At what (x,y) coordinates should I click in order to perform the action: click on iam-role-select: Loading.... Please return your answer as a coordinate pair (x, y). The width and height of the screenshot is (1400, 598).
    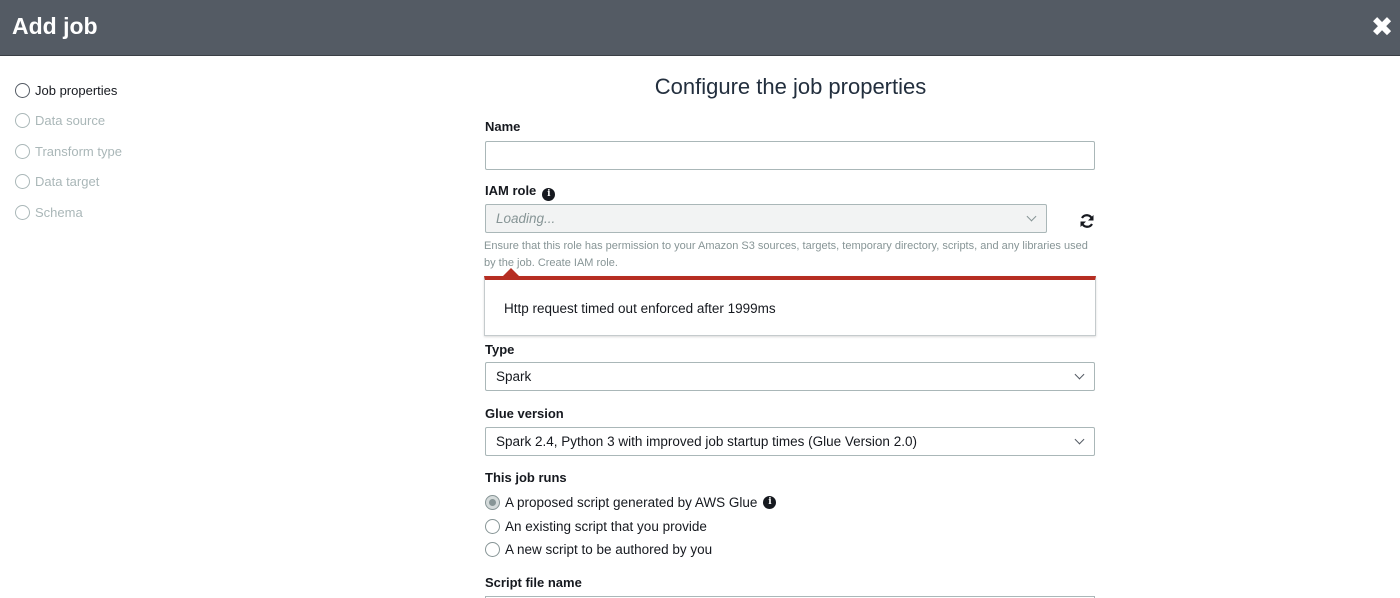
    Looking at the image, I should click on (766, 218).